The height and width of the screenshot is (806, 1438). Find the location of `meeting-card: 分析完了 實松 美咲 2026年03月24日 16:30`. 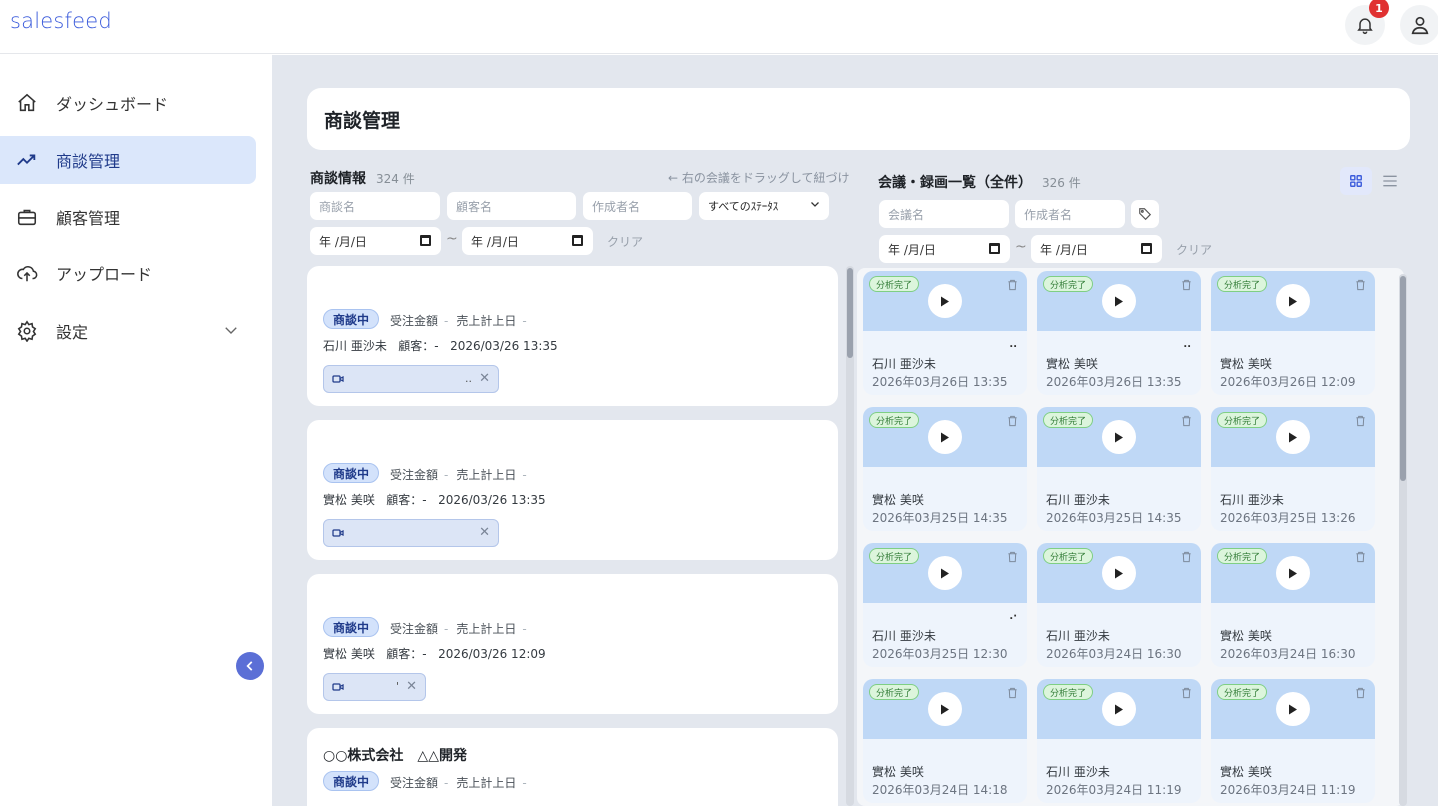

meeting-card: 分析完了 實松 美咲 2026年03月24日 16:30 is located at coordinates (1293, 605).